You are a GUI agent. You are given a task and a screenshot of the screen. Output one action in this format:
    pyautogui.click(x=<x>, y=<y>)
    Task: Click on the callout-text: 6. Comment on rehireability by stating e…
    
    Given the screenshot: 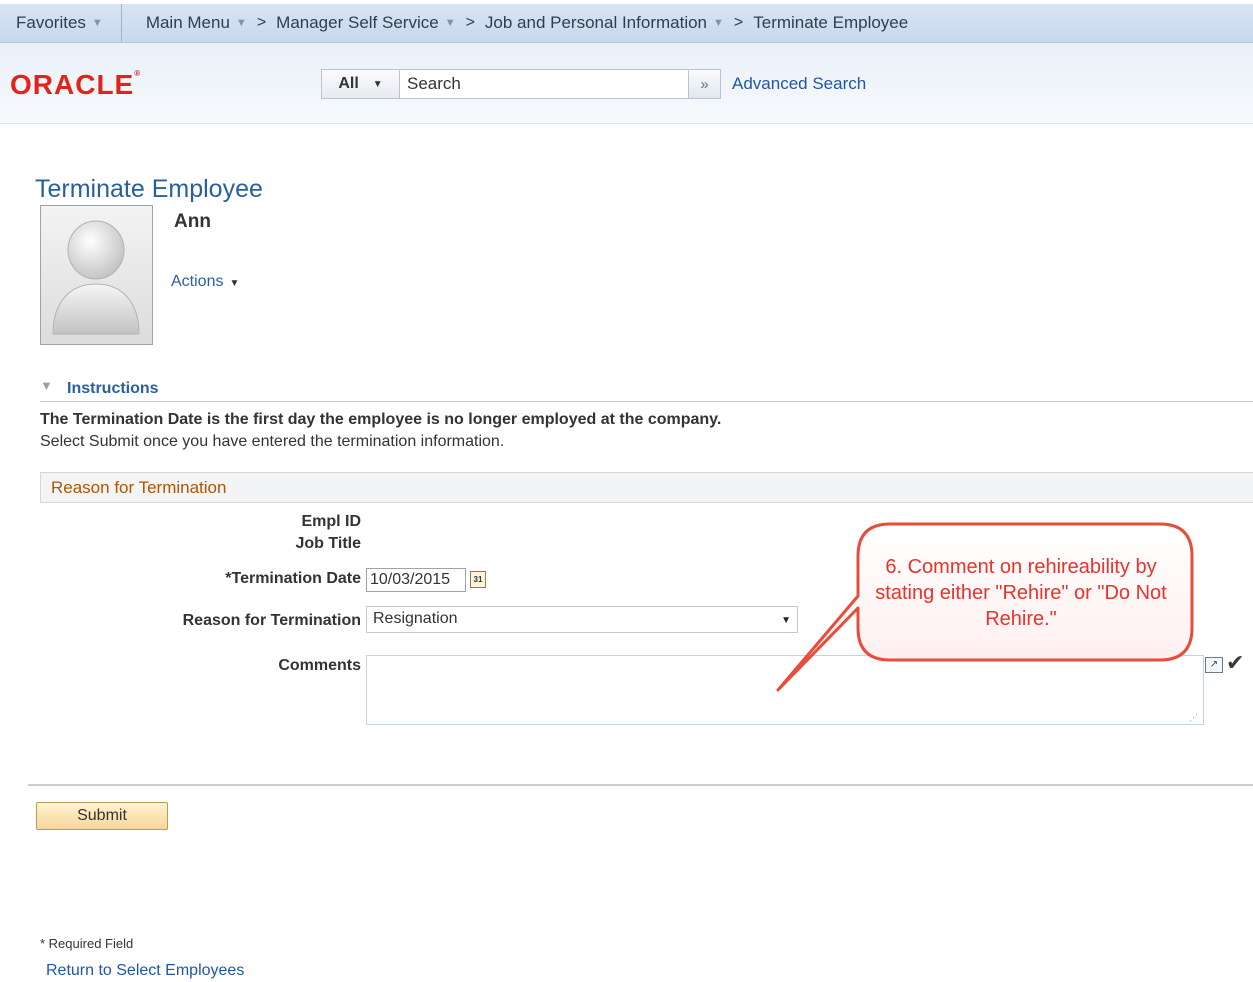 What is the action you would take?
    pyautogui.click(x=1021, y=593)
    